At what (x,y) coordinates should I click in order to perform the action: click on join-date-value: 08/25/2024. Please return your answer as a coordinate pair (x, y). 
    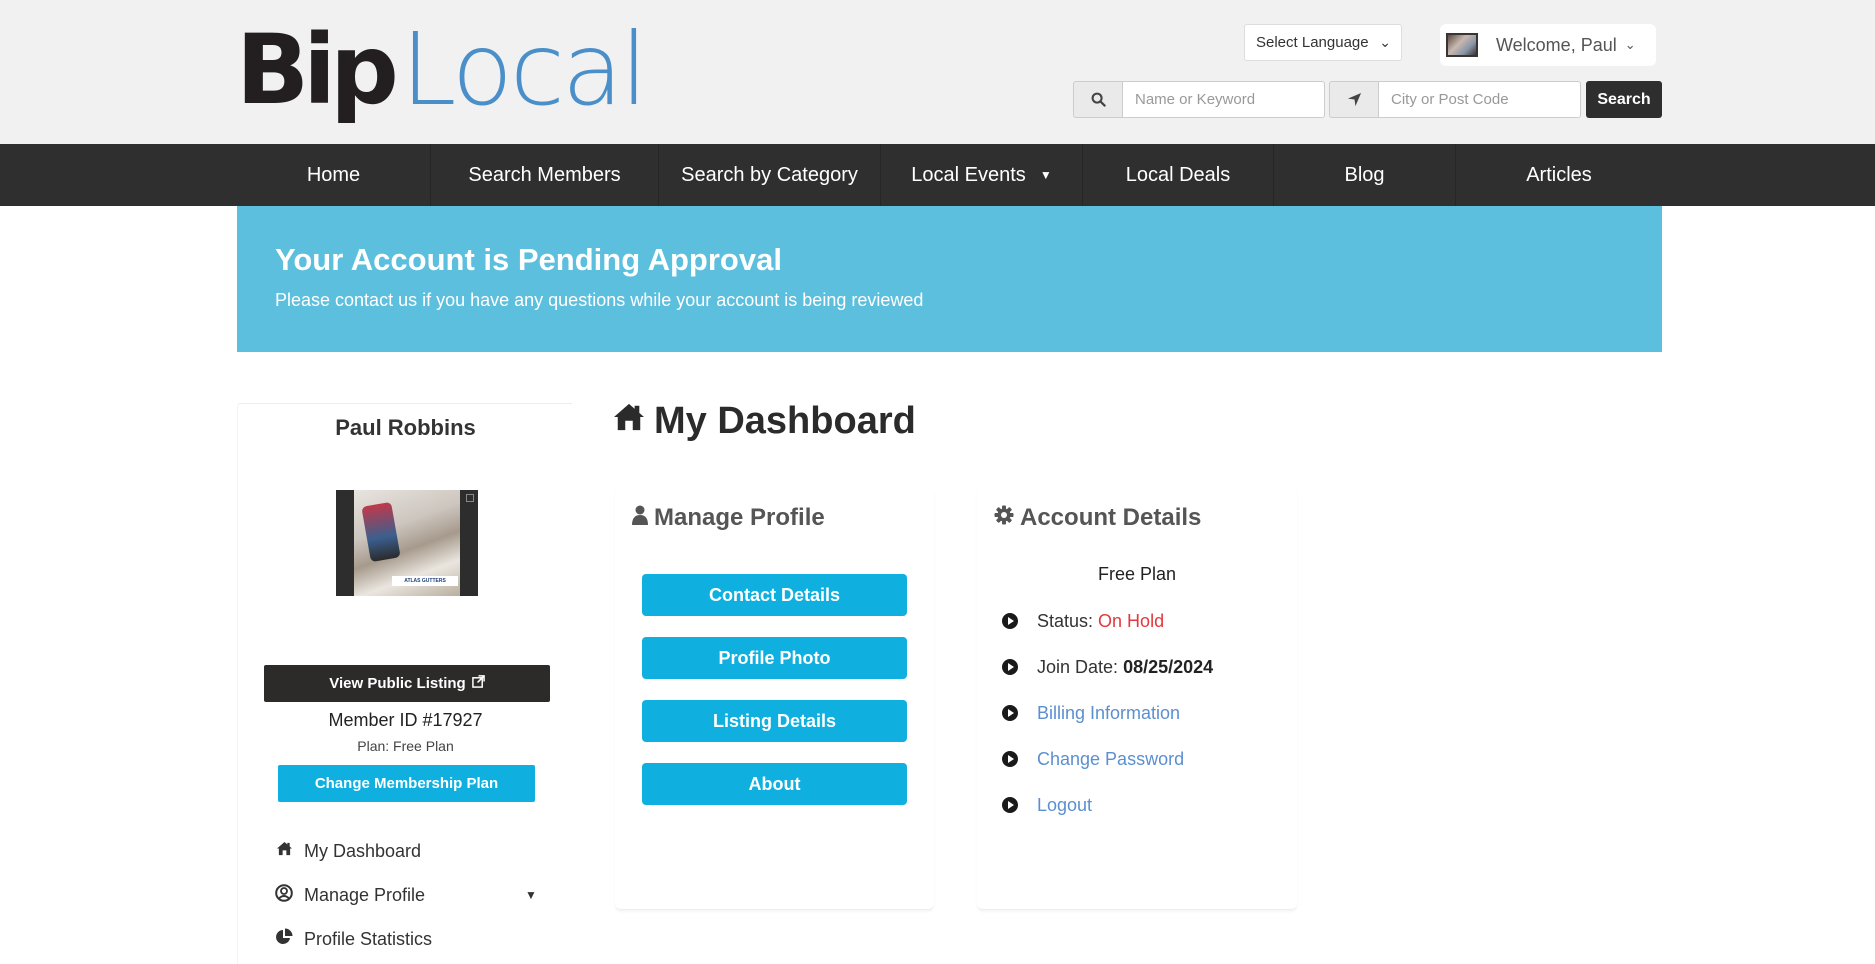
    Looking at the image, I should click on (1168, 666).